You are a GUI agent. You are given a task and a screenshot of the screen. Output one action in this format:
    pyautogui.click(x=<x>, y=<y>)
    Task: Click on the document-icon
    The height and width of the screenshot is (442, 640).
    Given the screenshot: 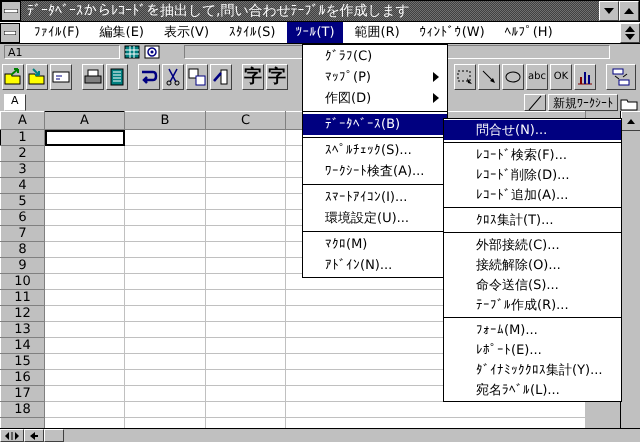 What is the action you would take?
    pyautogui.click(x=117, y=77)
    